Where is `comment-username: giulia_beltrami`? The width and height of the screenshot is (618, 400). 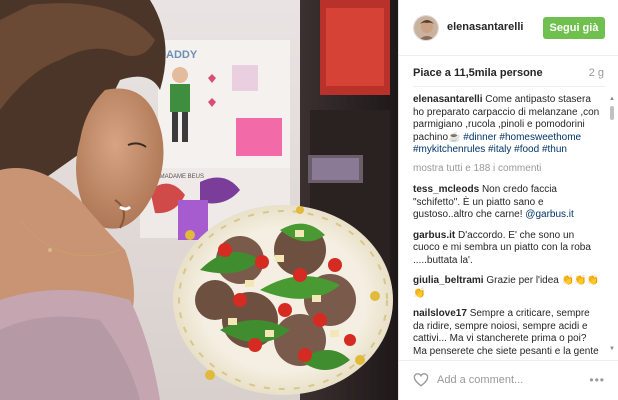 comment-username: giulia_beltrami is located at coordinates (448, 280).